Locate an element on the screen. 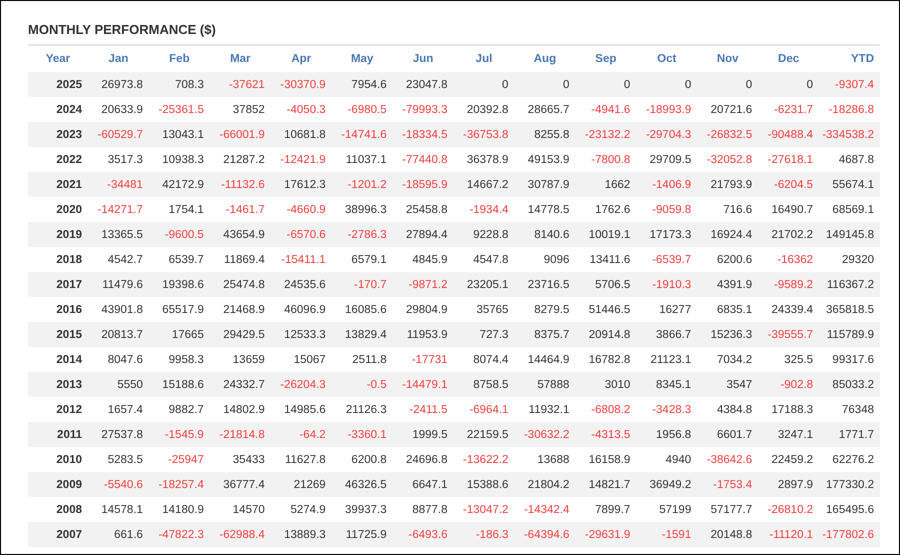 This screenshot has height=555, width=900. year-cell: 2015 is located at coordinates (58, 334).